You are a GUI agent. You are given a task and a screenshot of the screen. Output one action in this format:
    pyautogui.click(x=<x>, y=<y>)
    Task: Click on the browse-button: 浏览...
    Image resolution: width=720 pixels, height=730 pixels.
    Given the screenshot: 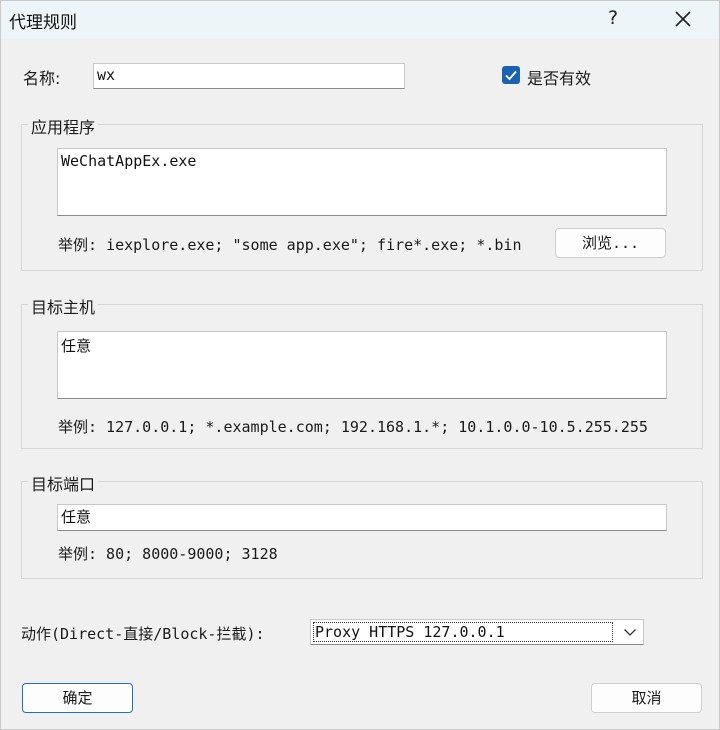 What is the action you would take?
    pyautogui.click(x=610, y=243)
    